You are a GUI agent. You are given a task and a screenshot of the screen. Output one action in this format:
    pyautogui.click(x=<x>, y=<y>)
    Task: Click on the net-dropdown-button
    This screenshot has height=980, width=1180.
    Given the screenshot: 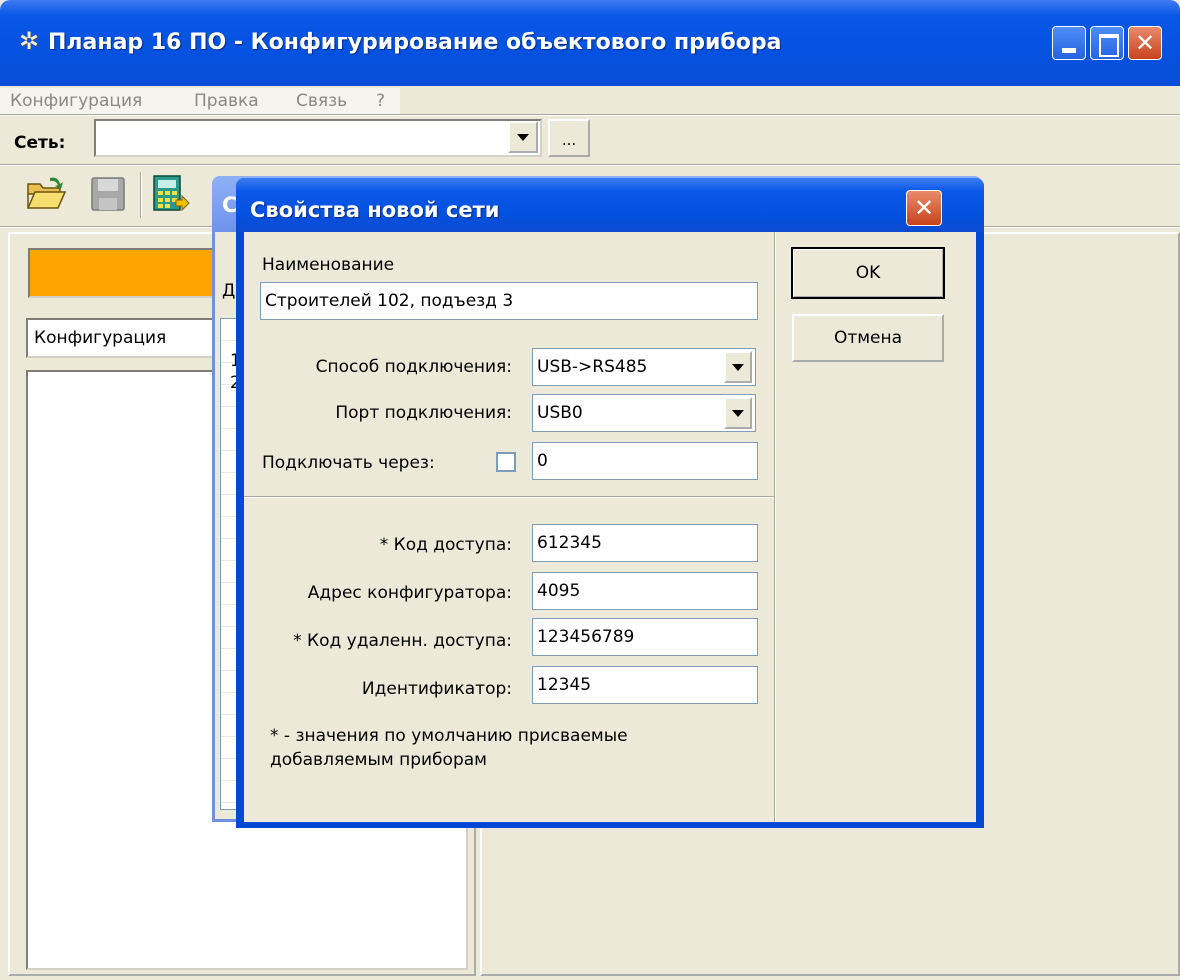 What is the action you would take?
    pyautogui.click(x=523, y=137)
    